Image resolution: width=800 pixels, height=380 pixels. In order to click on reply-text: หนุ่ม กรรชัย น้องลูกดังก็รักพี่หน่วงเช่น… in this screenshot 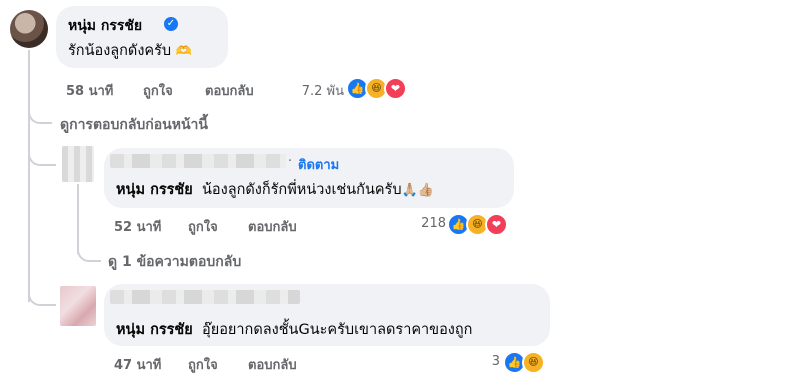, I will do `click(275, 190)`.